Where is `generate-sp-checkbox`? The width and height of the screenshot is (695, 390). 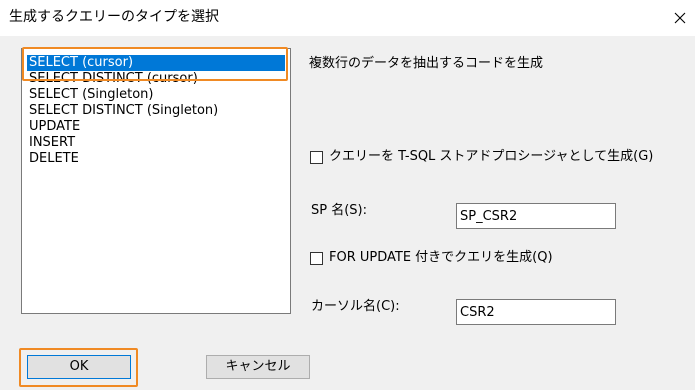
generate-sp-checkbox is located at coordinates (316, 157).